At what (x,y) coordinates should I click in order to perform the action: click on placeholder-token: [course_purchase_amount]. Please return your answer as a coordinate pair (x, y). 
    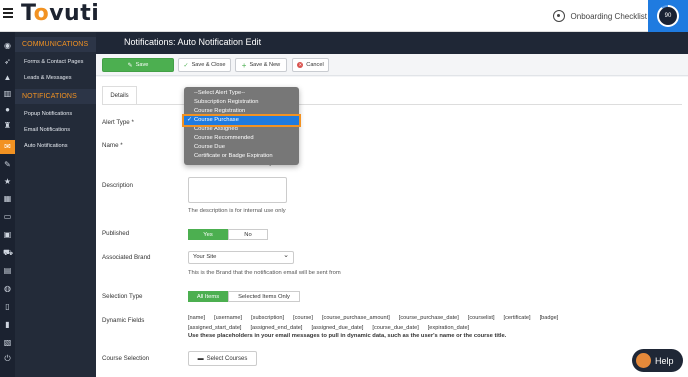
    Looking at the image, I should click on (355, 318).